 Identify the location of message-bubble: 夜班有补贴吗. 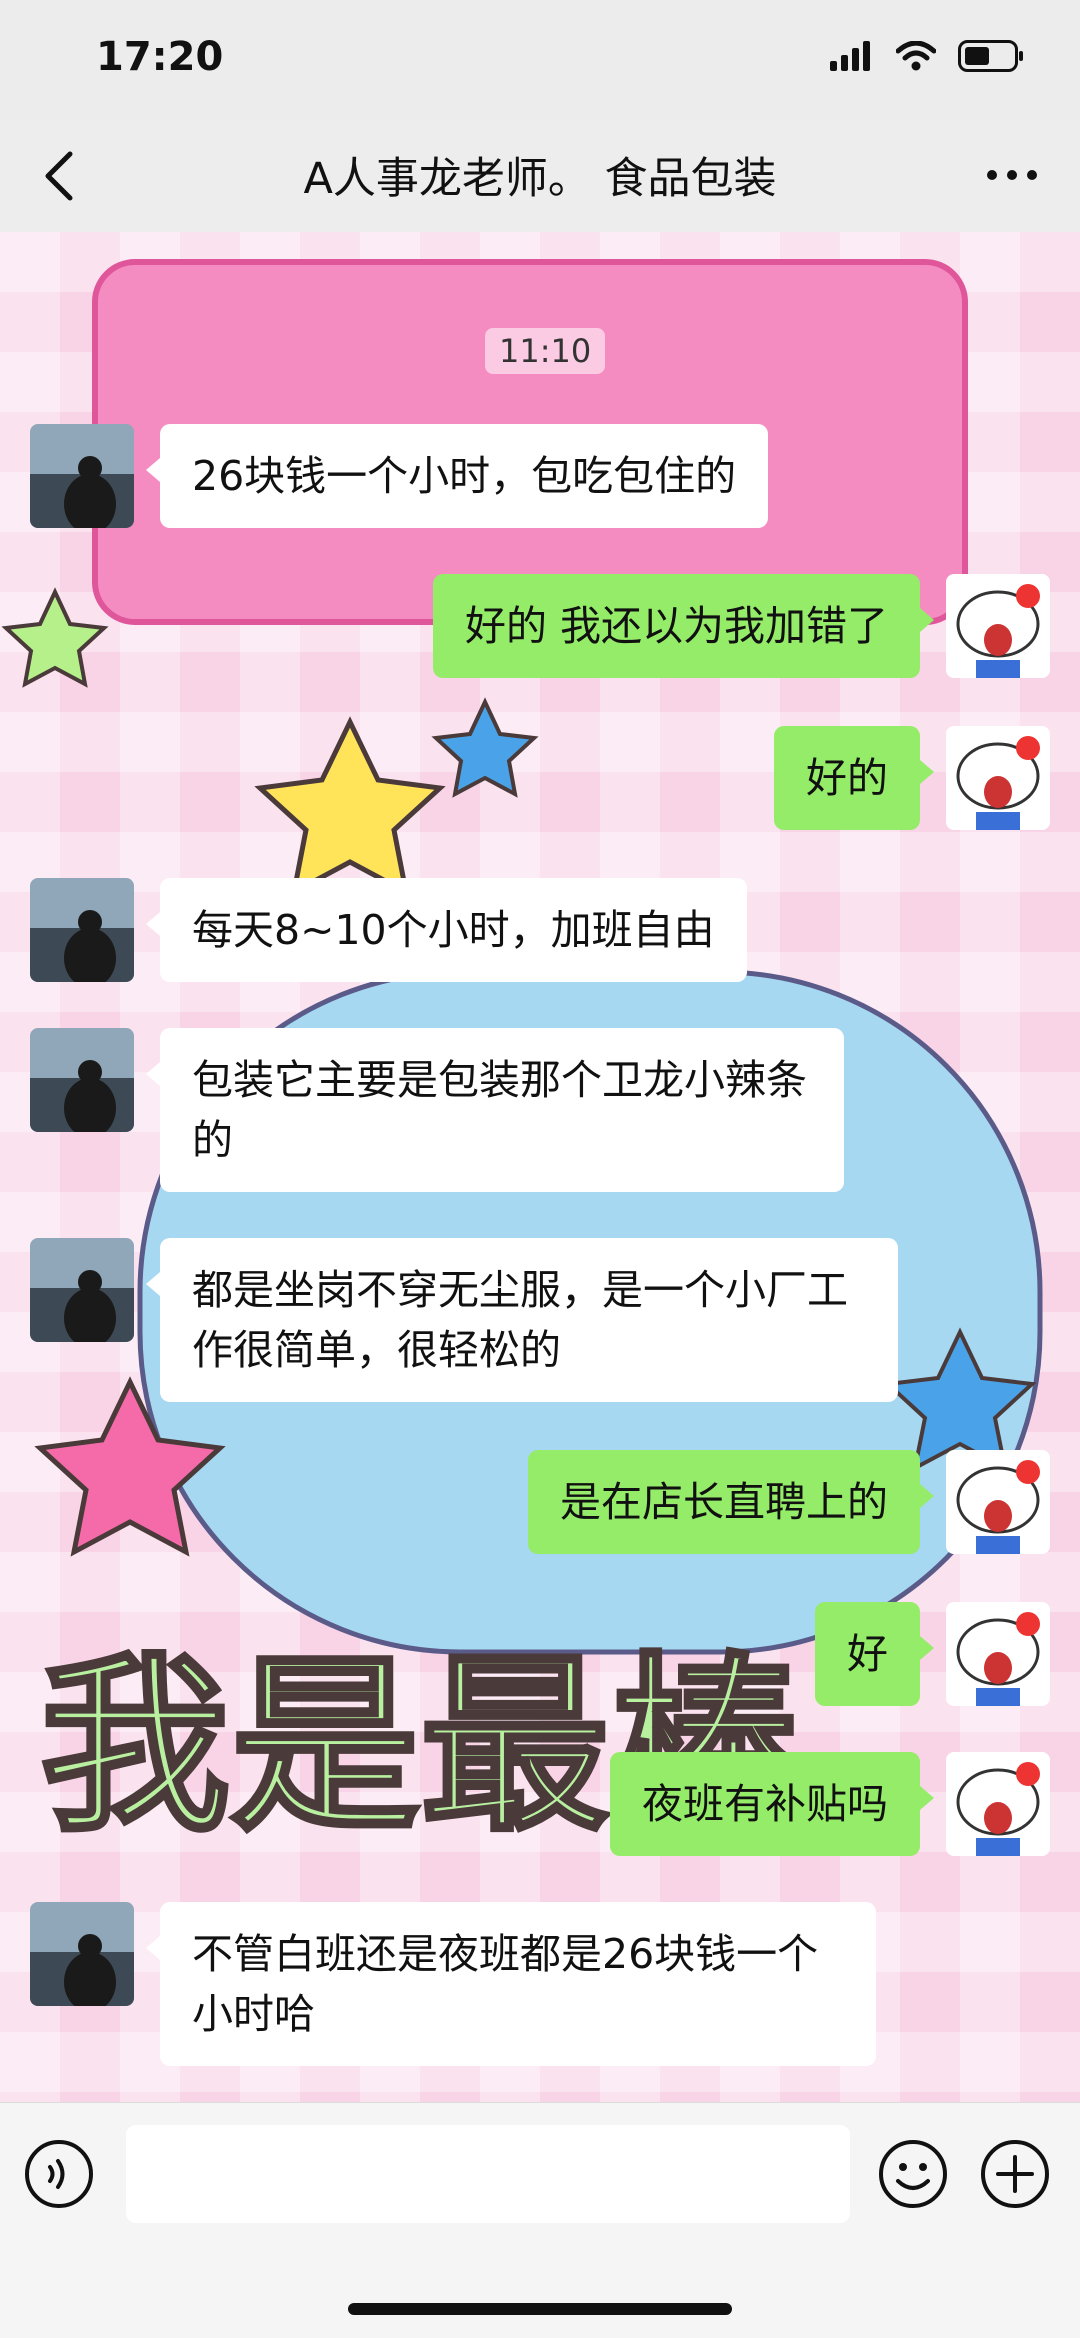
(772, 1804).